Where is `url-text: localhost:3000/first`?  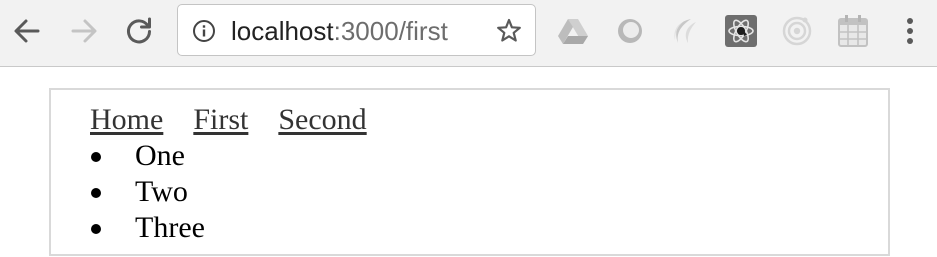
url-text: localhost:3000/first is located at coordinates (339, 31).